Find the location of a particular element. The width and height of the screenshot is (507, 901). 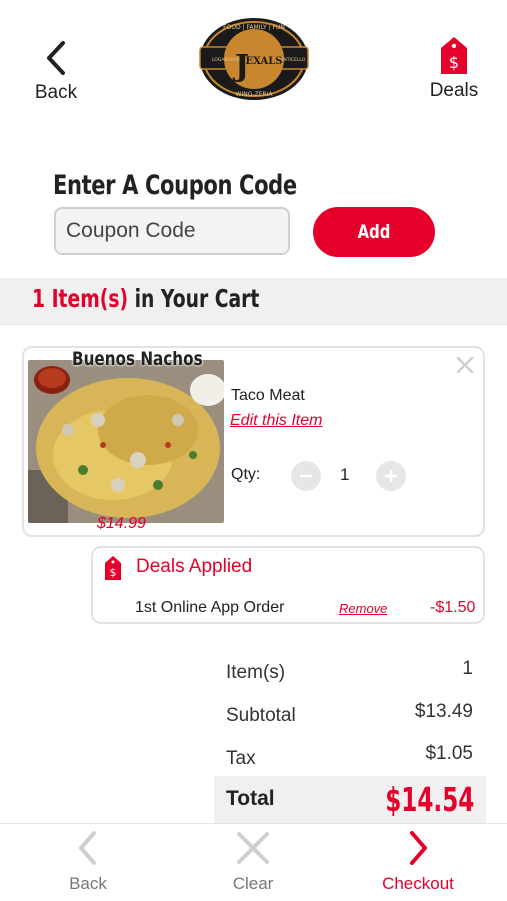

deal-tag-icon: $ is located at coordinates (113, 568).